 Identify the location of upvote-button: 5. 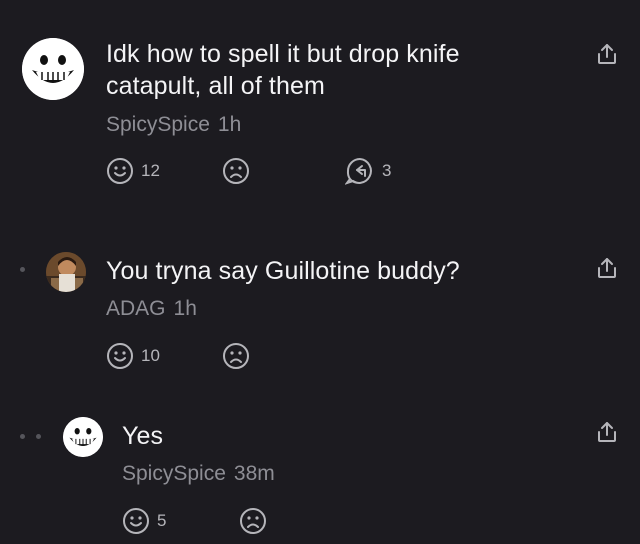
(144, 521).